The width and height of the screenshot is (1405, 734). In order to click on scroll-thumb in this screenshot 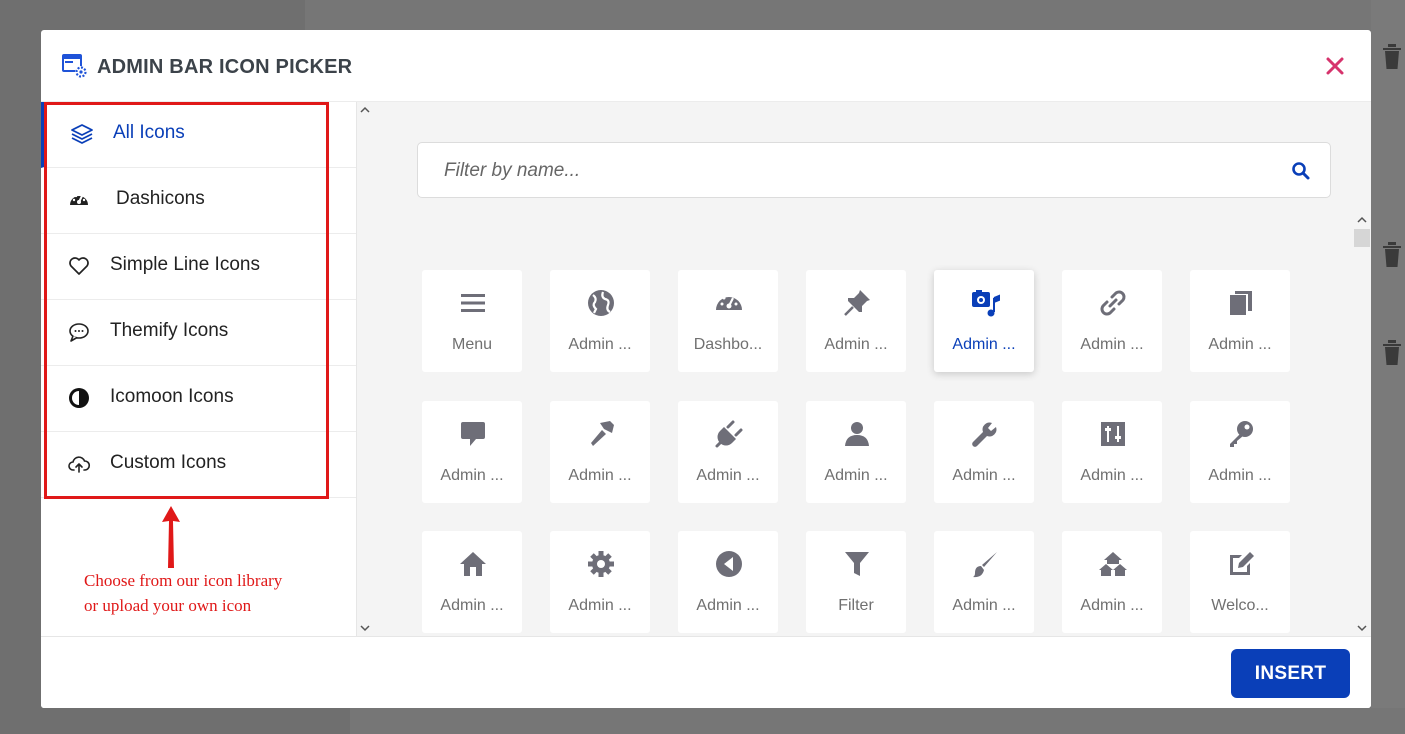, I will do `click(1362, 238)`.